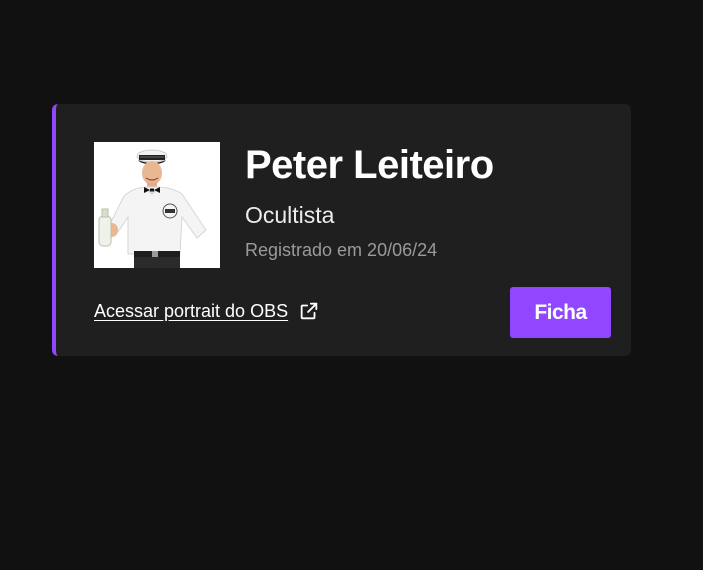 This screenshot has height=570, width=703. I want to click on obs-portrait-link: Acessar portrait do OBS, so click(207, 311).